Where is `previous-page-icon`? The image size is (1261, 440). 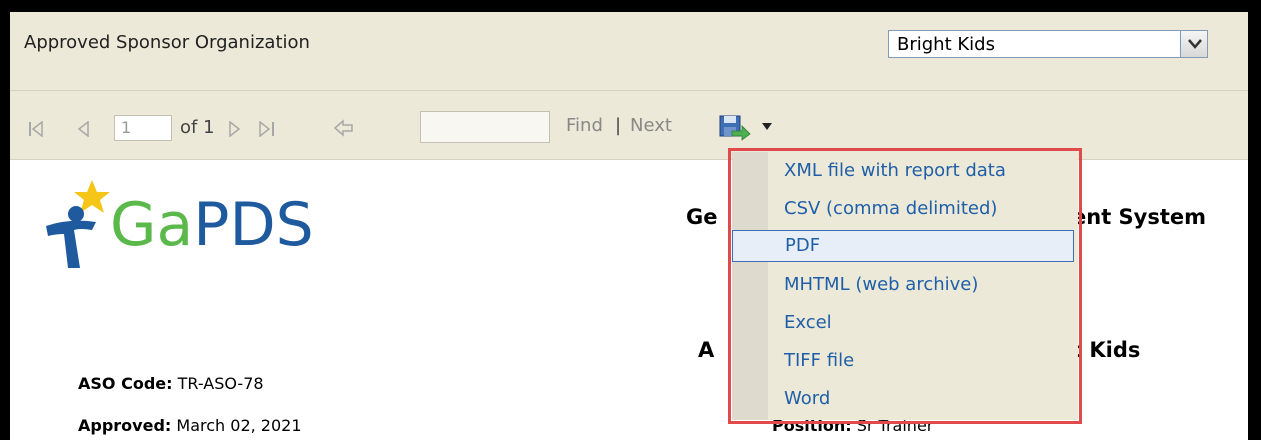
previous-page-icon is located at coordinates (83, 129).